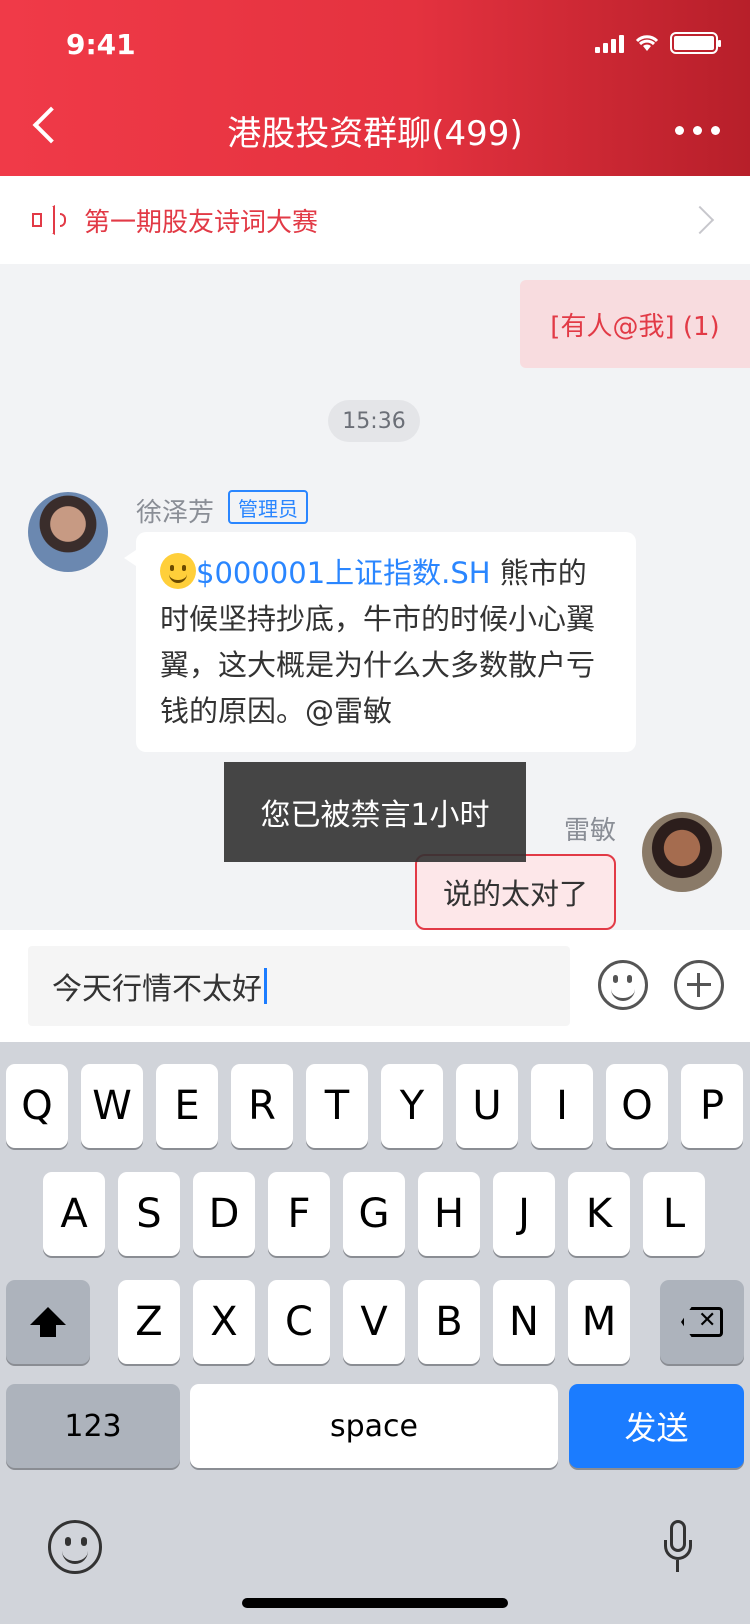  I want to click on plus-icon, so click(699, 985).